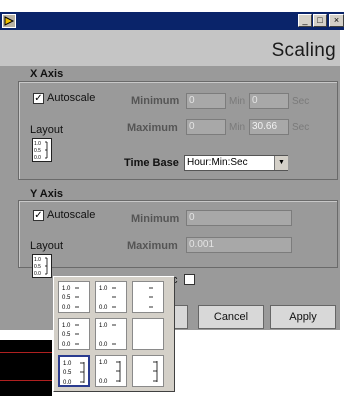 This screenshot has height=396, width=344. Describe the element at coordinates (47, 130) in the screenshot. I see `x-layout-label: Layout` at that location.